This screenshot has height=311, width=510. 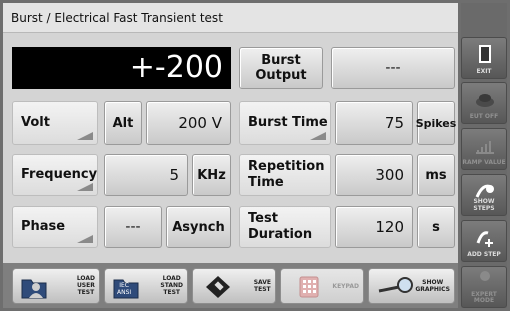 What do you see at coordinates (436, 123) in the screenshot?
I see `burst-time-unit-button: Spikes` at bounding box center [436, 123].